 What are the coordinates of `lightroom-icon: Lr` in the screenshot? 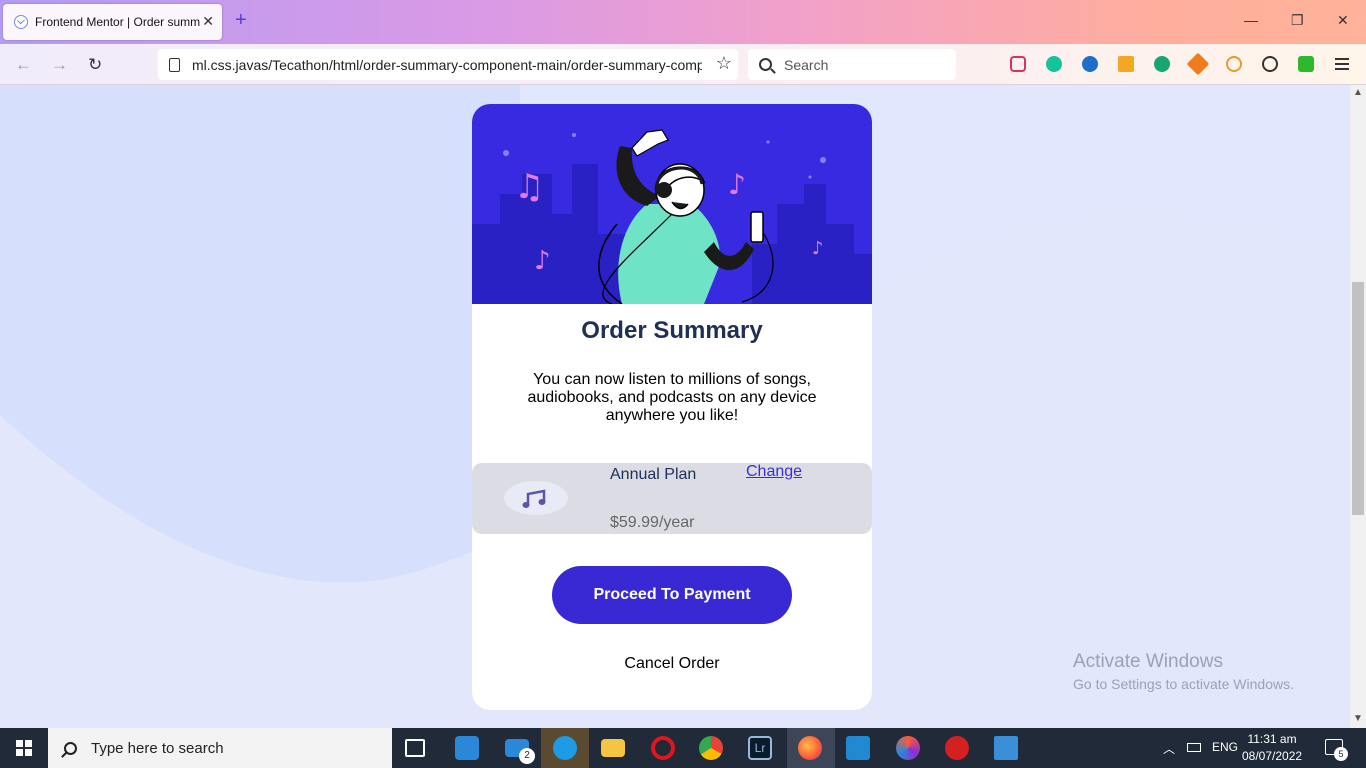 It's located at (760, 748).